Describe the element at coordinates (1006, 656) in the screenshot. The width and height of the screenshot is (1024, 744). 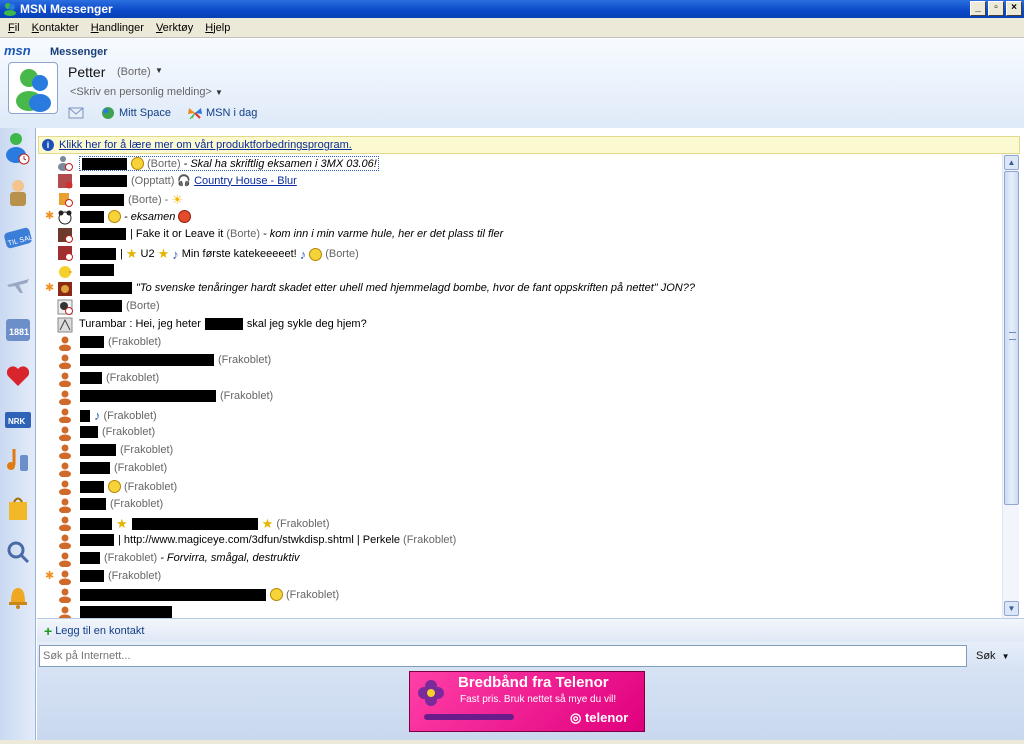
I see `search-dropdown-icon: ▼` at that location.